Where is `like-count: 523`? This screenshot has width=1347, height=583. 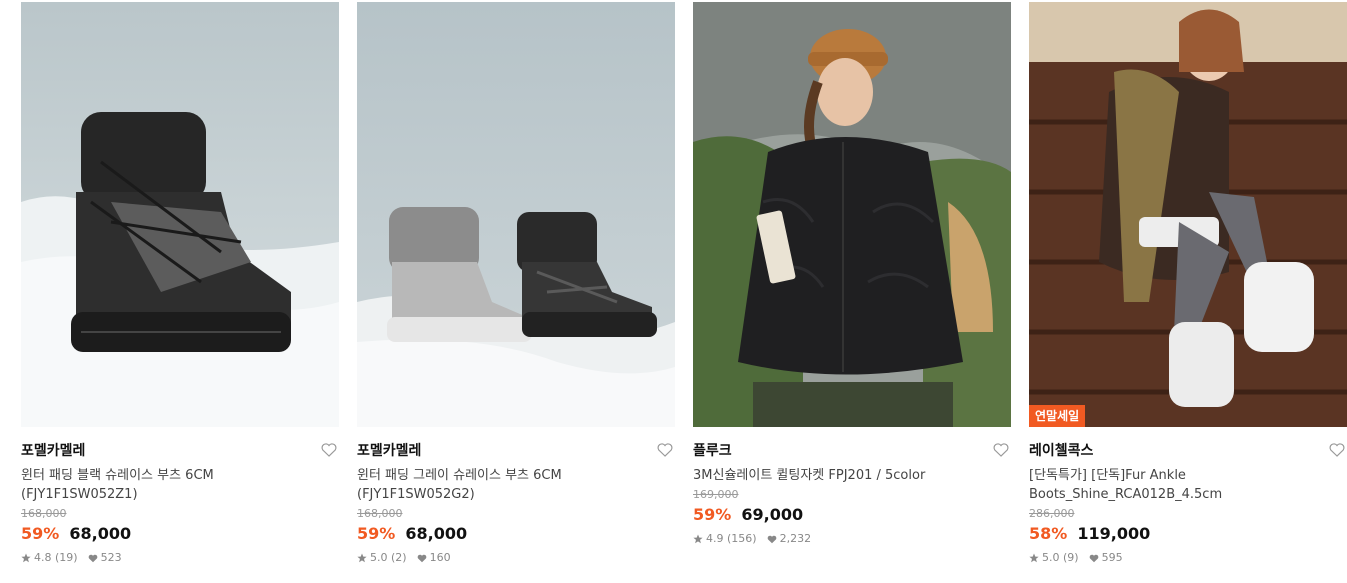 like-count: 523 is located at coordinates (111, 557).